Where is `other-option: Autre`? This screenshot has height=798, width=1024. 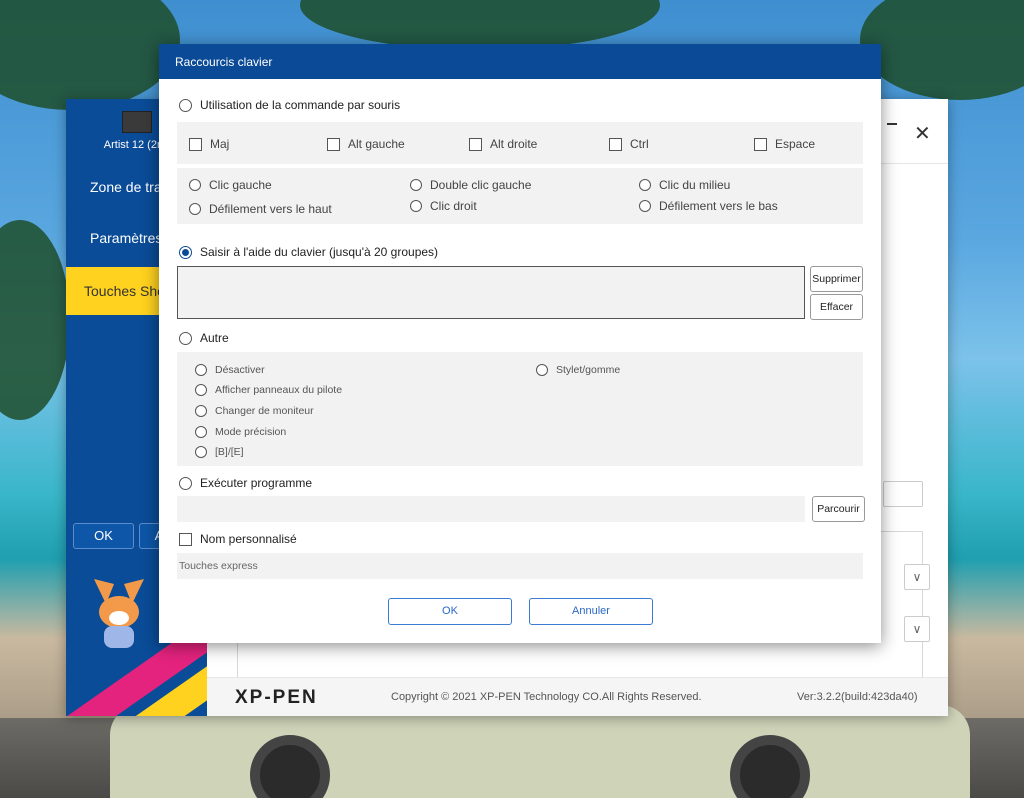 other-option: Autre is located at coordinates (204, 338).